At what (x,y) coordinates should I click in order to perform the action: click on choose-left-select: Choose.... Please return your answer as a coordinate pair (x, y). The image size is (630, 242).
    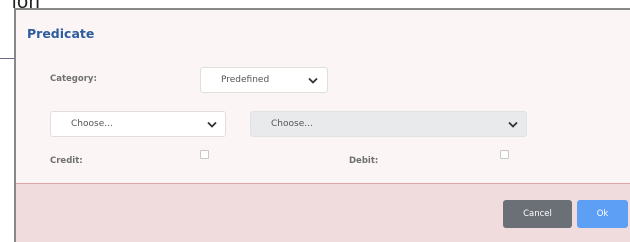
    Looking at the image, I should click on (138, 124).